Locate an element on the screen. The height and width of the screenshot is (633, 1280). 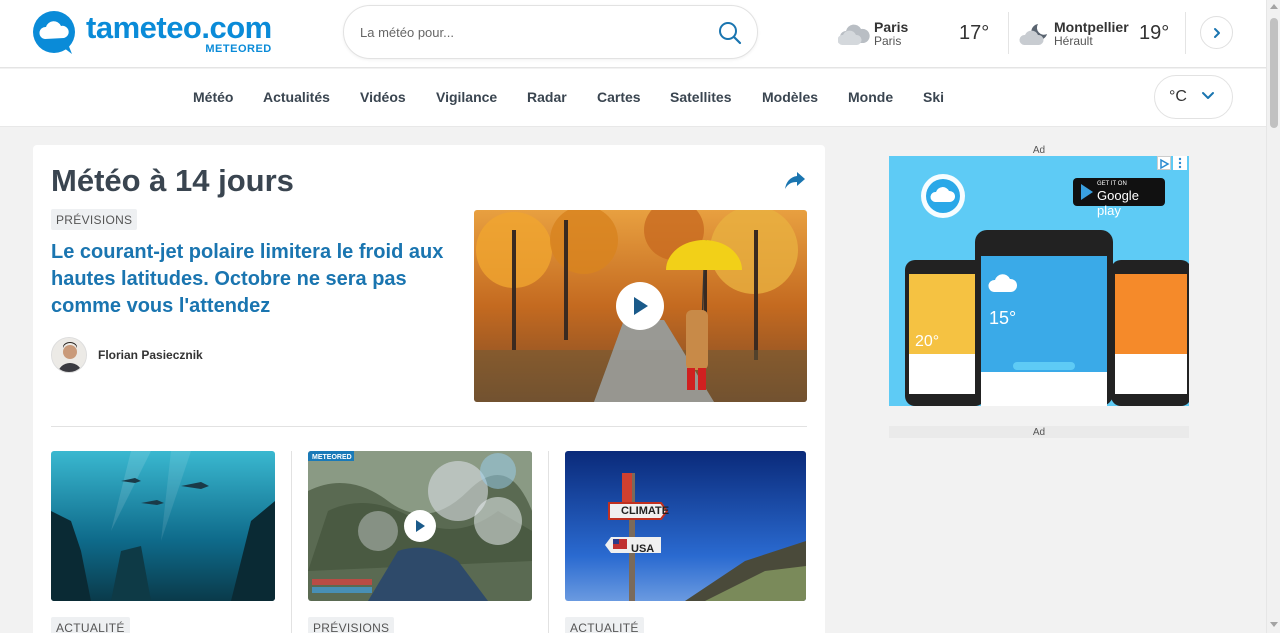
city-name: Montpellier is located at coordinates (1091, 27).